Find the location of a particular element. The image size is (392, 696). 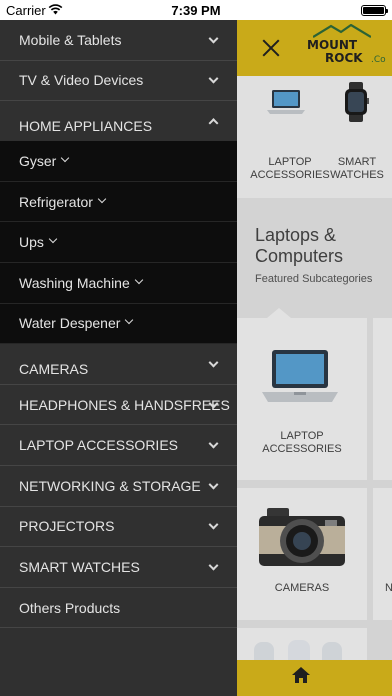

menu-item-mobile-tablets: Mobile & Tablets is located at coordinates (118, 40).